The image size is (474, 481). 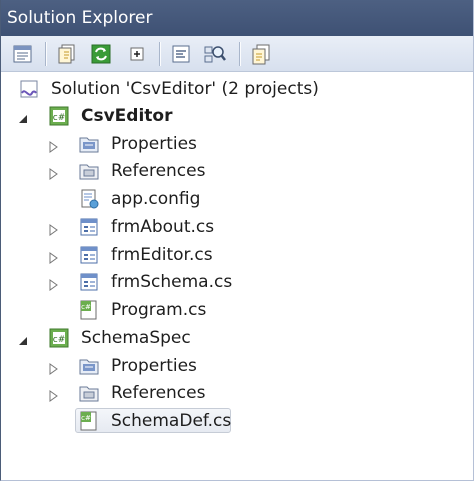 What do you see at coordinates (136, 338) in the screenshot?
I see `tree-node-label: SchemaSpec` at bounding box center [136, 338].